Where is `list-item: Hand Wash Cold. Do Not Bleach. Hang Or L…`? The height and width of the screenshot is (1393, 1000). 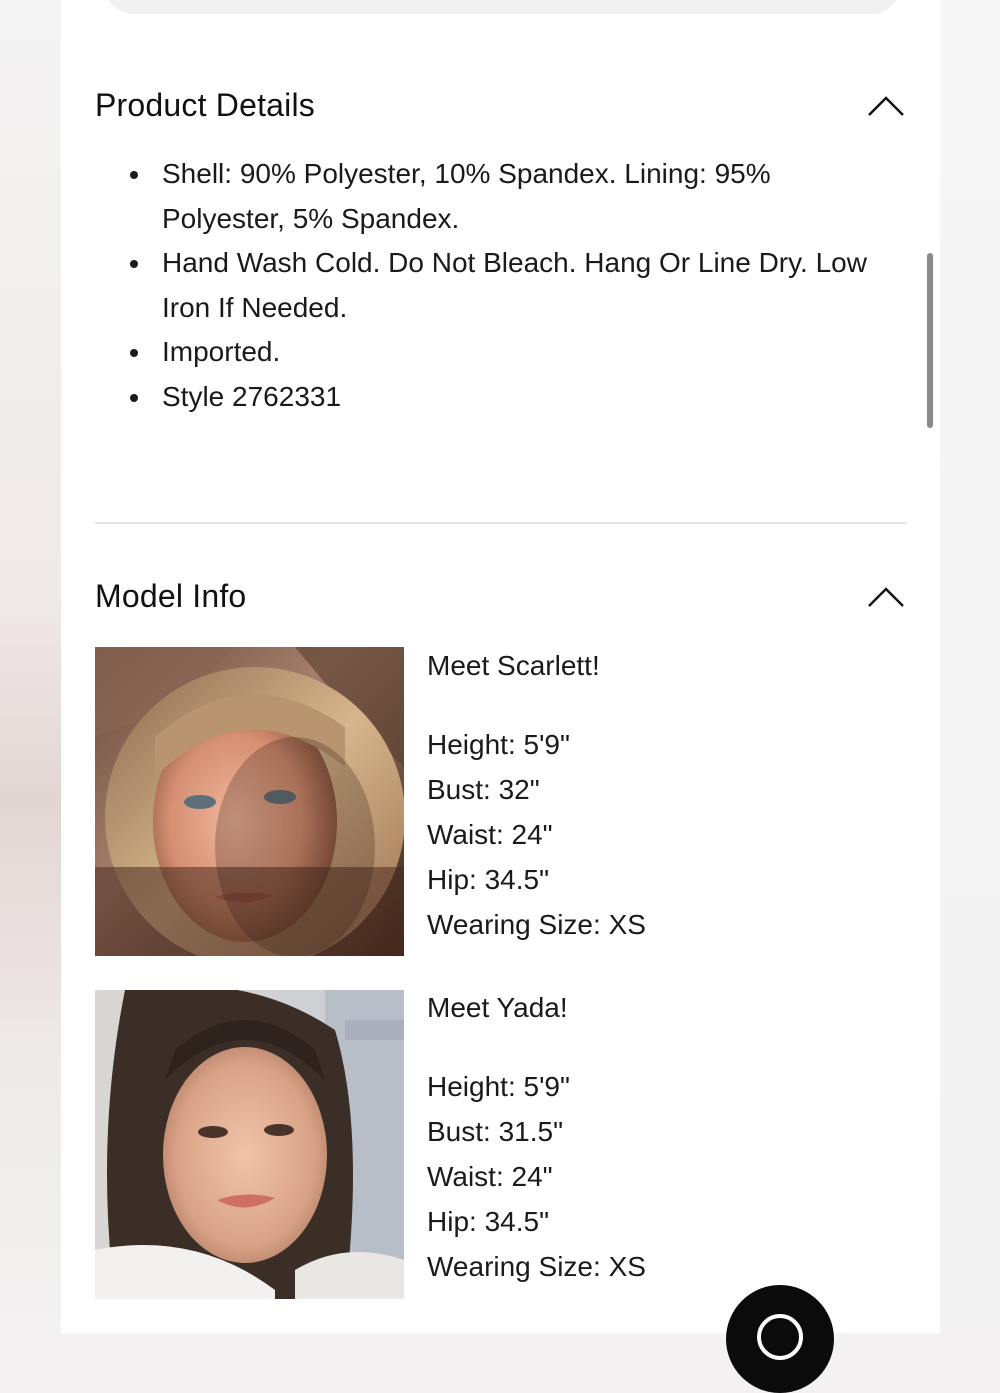 list-item: Hand Wash Cold. Do Not Bleach. Hang Or L… is located at coordinates (490, 285).